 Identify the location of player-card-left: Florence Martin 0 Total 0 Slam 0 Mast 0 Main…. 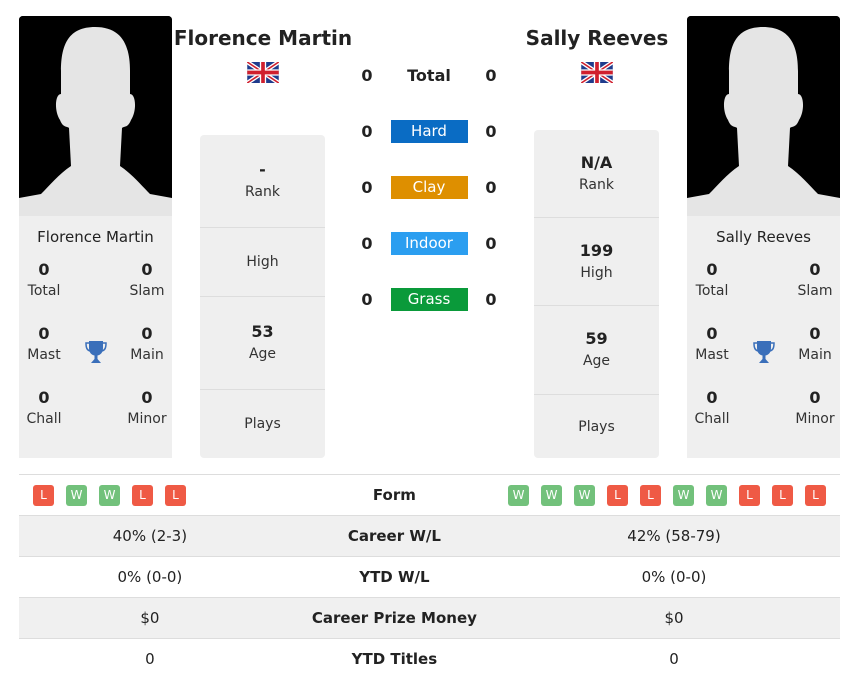
(95, 337).